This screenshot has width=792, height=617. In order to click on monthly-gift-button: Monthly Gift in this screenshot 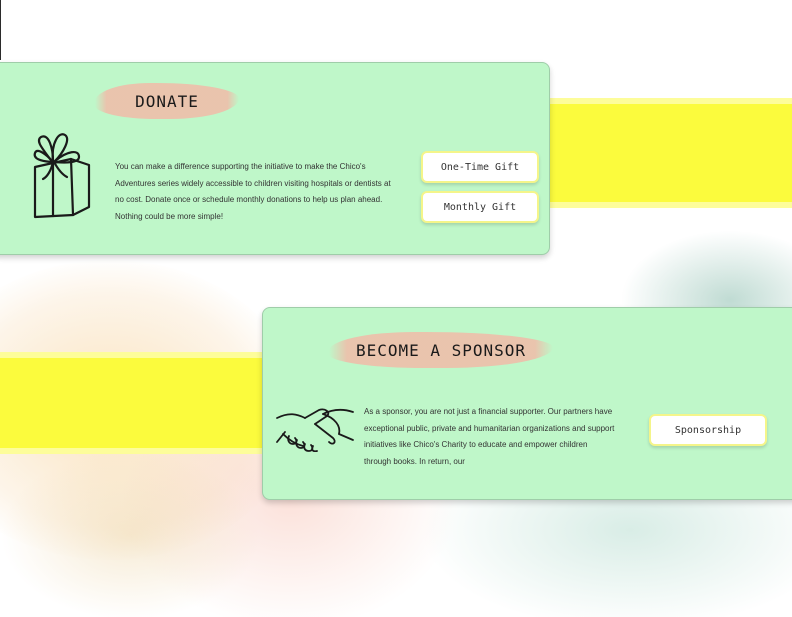, I will do `click(480, 207)`.